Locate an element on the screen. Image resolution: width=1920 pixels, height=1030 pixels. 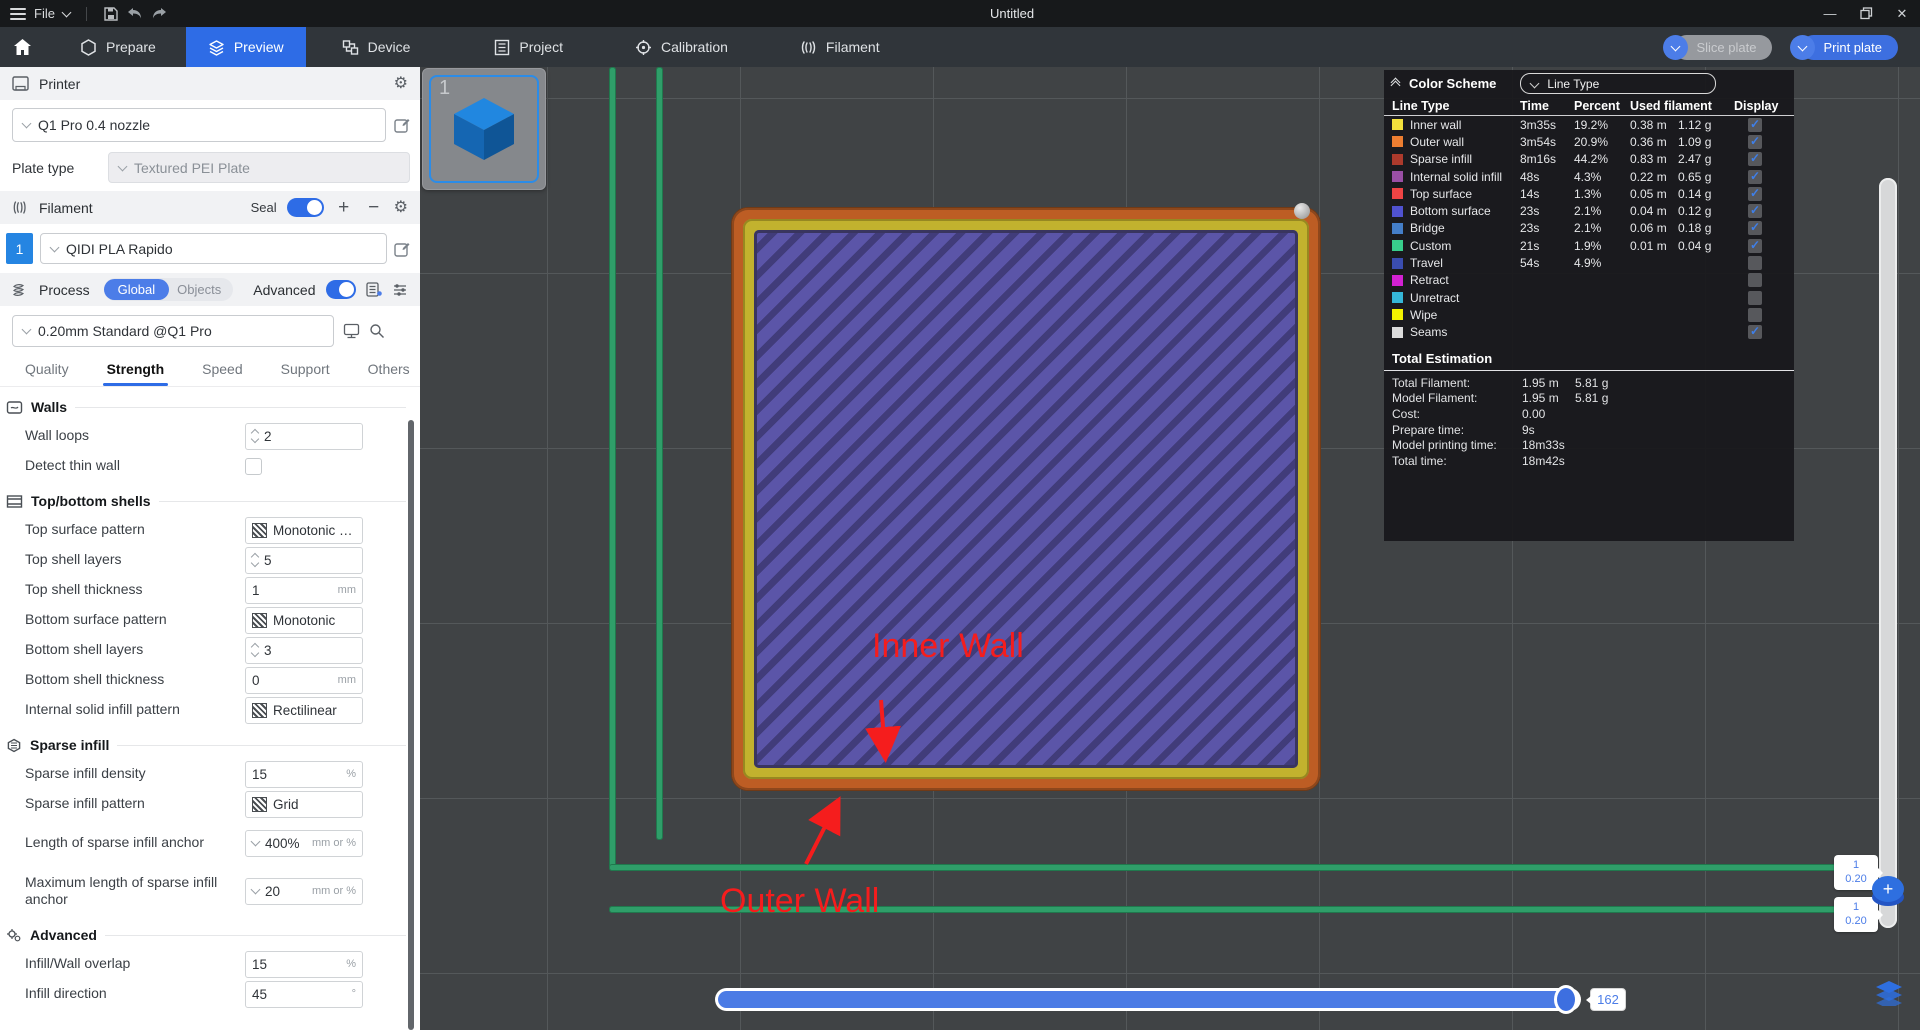
top-shell-layers-input: 5 is located at coordinates (304, 560).